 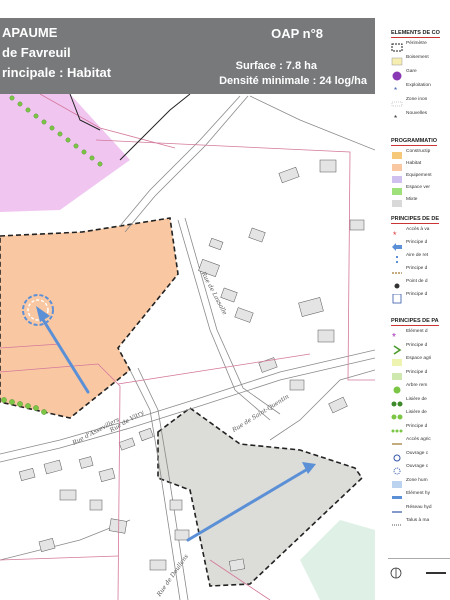 What do you see at coordinates (415, 220) in the screenshot?
I see `legend-section-access: PRINCIPES DE DE` at bounding box center [415, 220].